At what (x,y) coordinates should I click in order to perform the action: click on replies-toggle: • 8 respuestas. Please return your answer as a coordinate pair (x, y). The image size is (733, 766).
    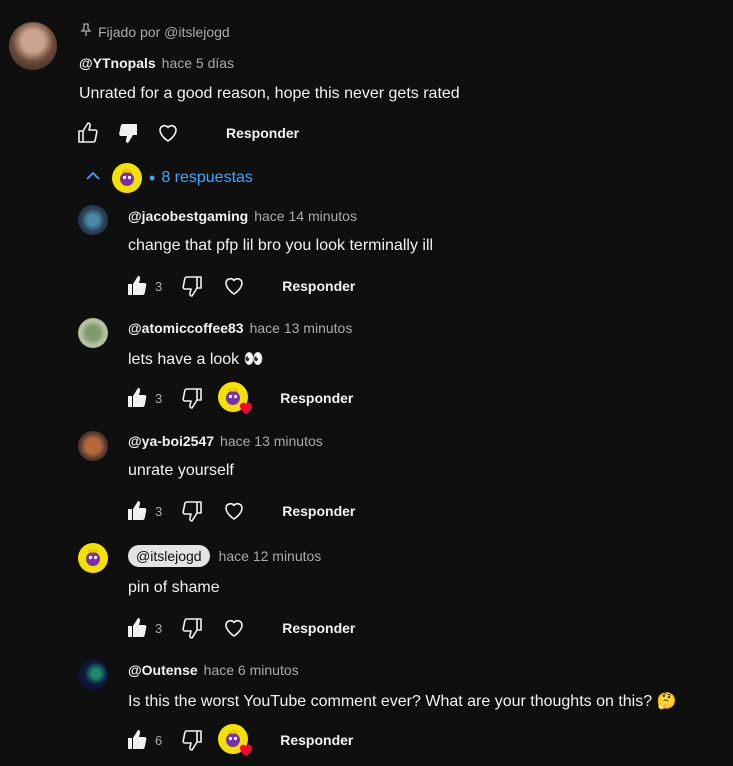
    Looking at the image, I should click on (168, 178).